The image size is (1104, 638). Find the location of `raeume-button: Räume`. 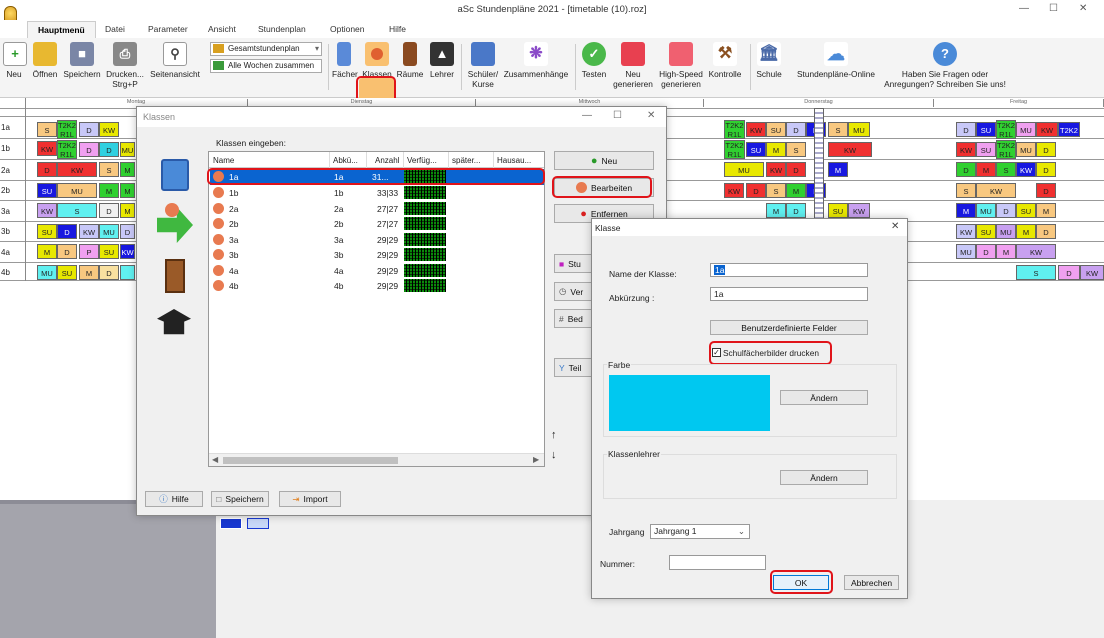

raeume-button: Räume is located at coordinates (410, 60).